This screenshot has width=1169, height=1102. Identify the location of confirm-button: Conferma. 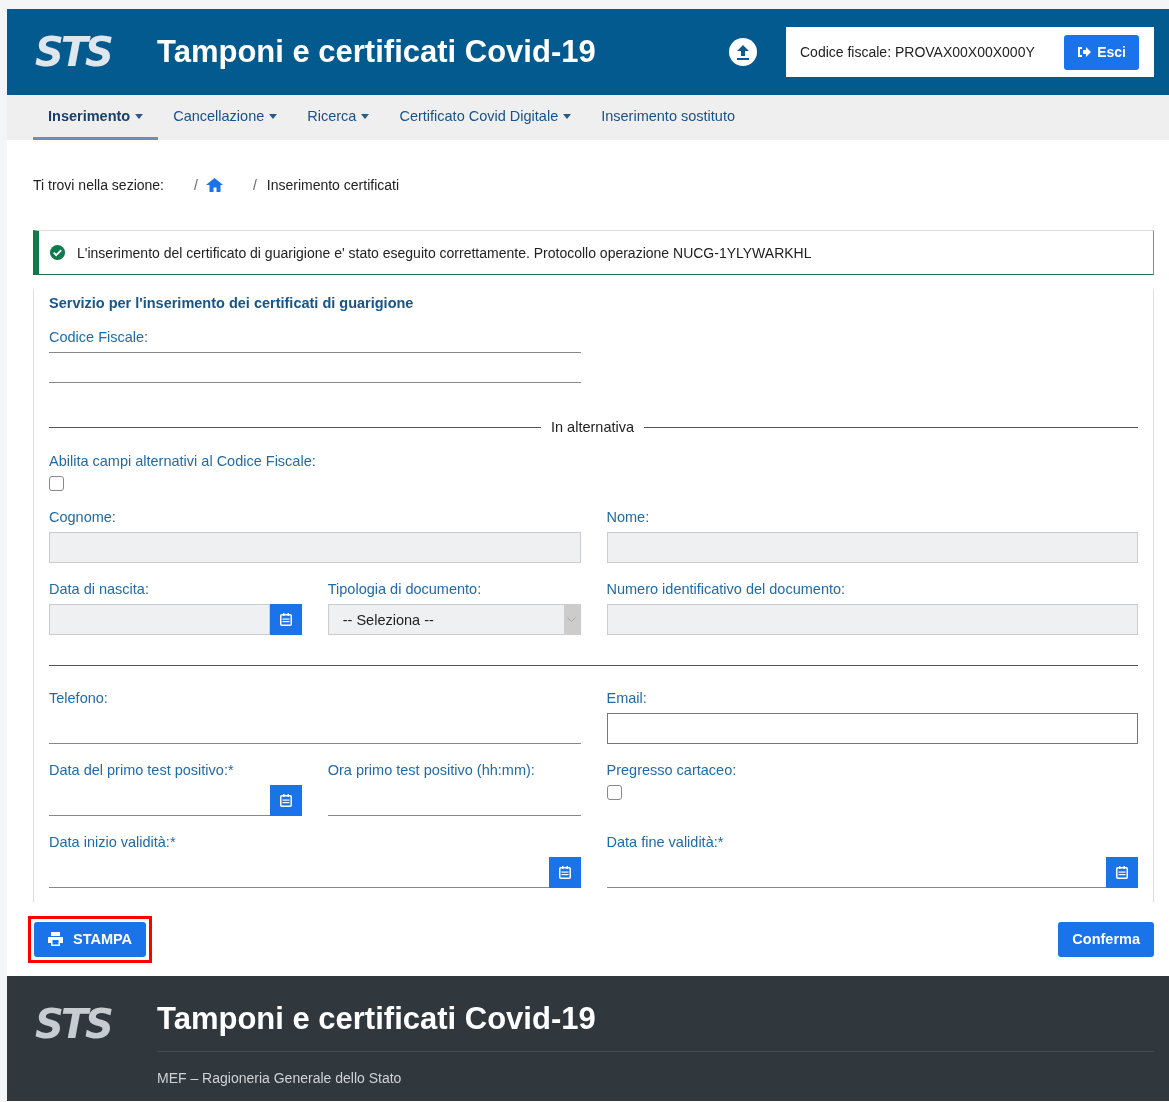
(1106, 939).